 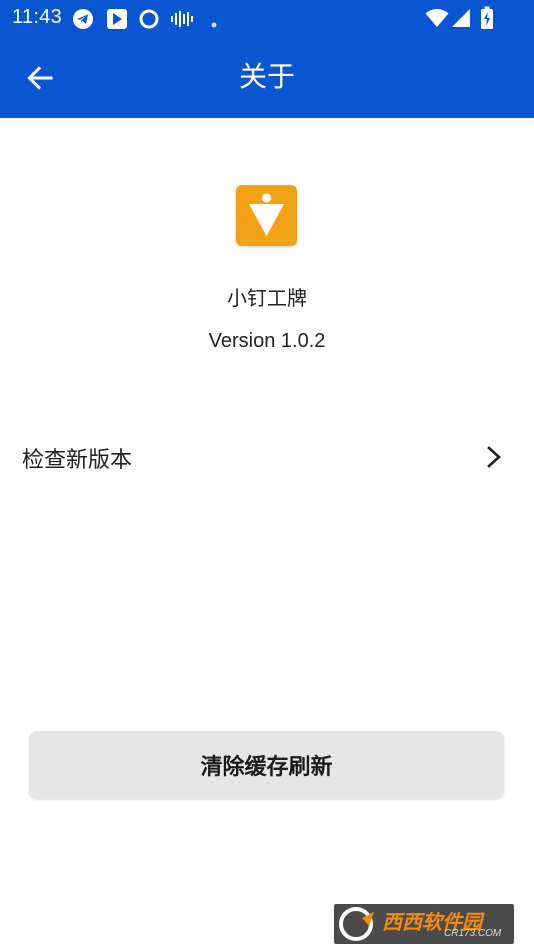 What do you see at coordinates (424, 924) in the screenshot?
I see `watermark: 西西软件园 CR173.COM` at bounding box center [424, 924].